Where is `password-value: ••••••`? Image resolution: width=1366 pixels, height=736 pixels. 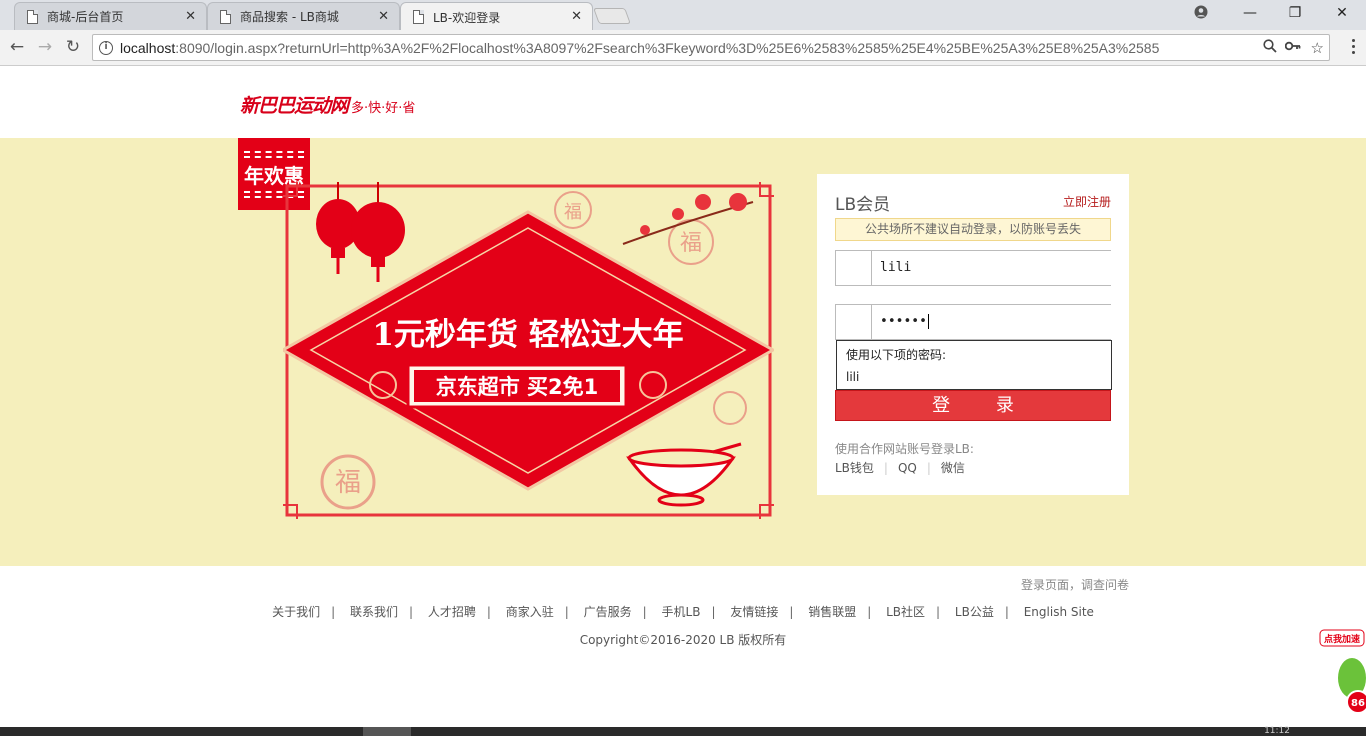 password-value: •••••• is located at coordinates (904, 321).